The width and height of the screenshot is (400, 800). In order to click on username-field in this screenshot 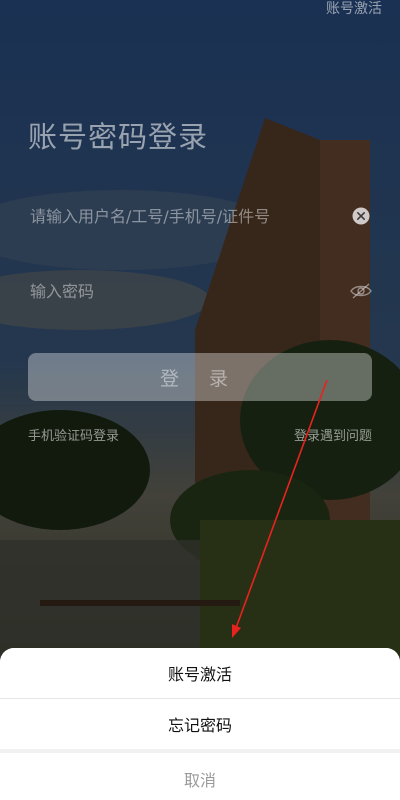, I will do `click(200, 216)`.